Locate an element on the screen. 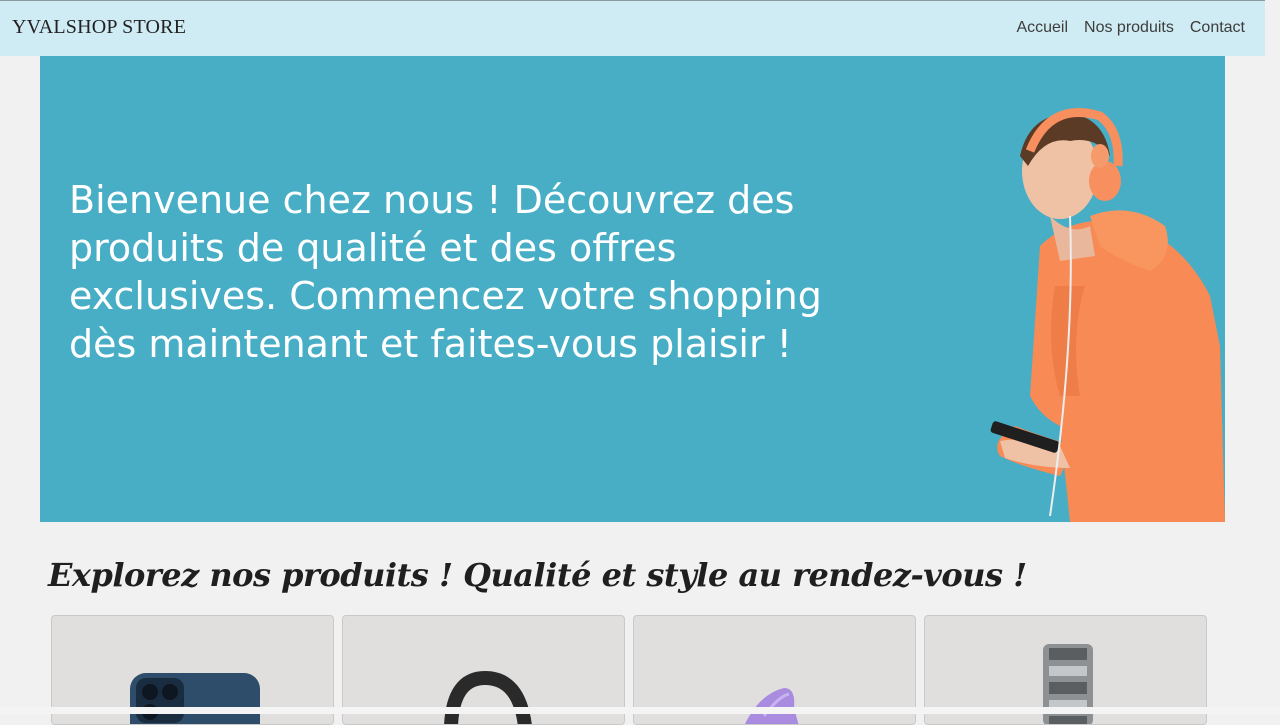 The image size is (1280, 725). scrollbar is located at coordinates (1272, 357).